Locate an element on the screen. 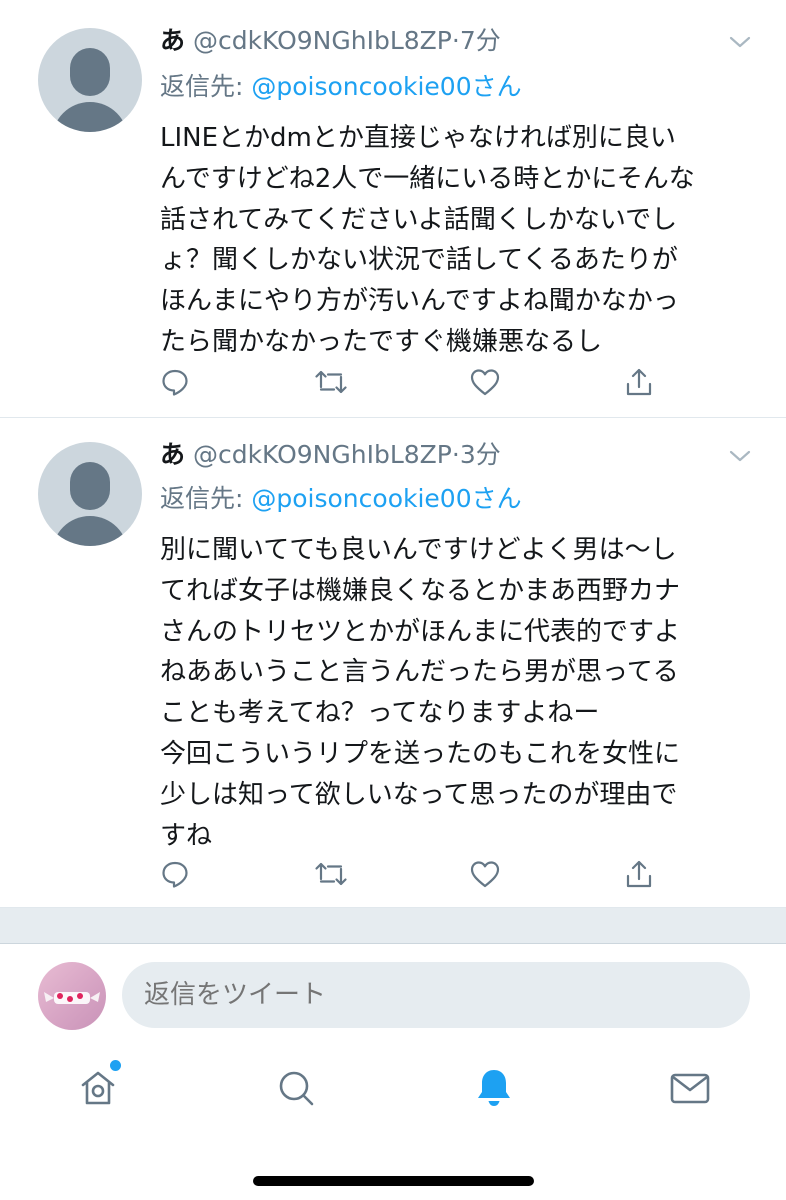  reply-tweet-input is located at coordinates (436, 995).